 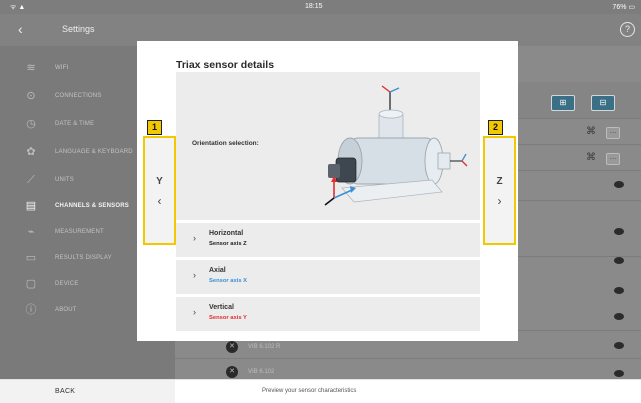 I want to click on list-item: VIB 6.102, so click(x=261, y=372).